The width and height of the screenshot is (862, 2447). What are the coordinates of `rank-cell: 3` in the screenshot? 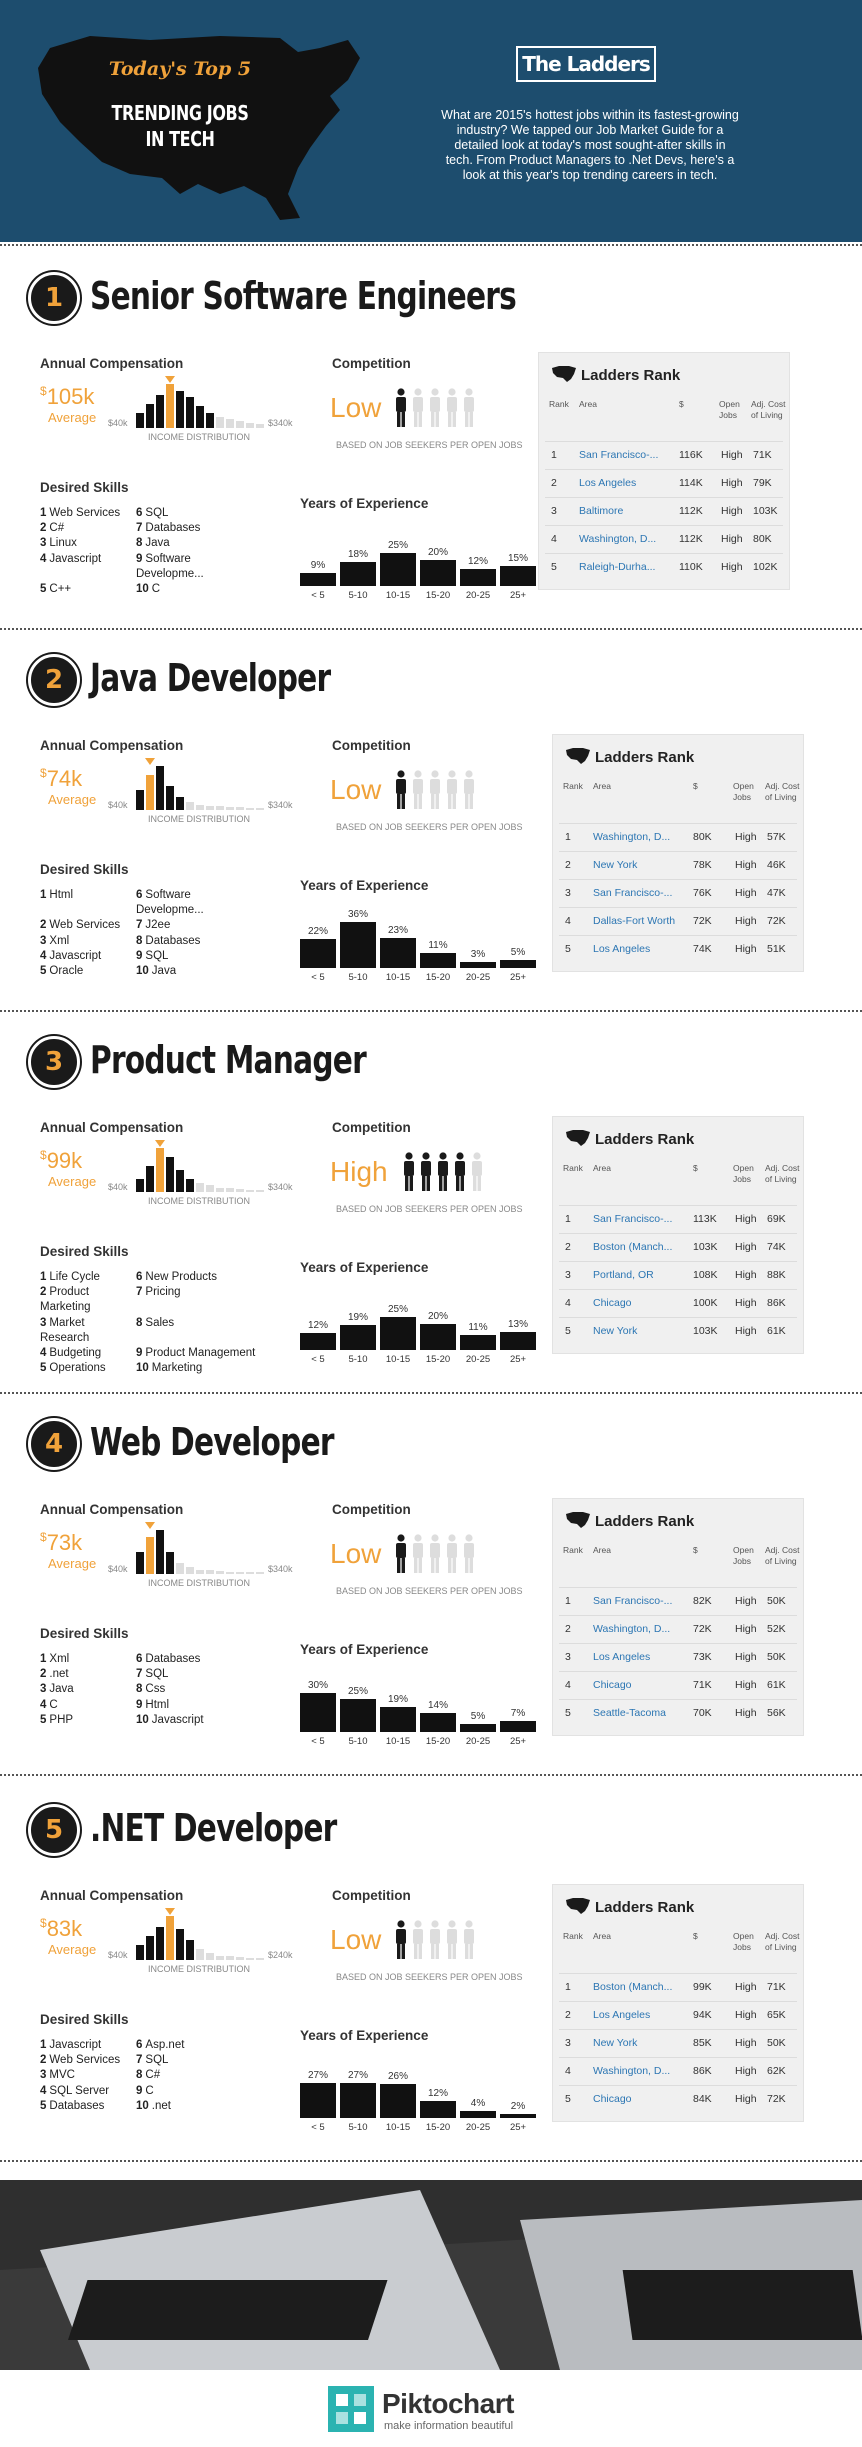 It's located at (568, 1657).